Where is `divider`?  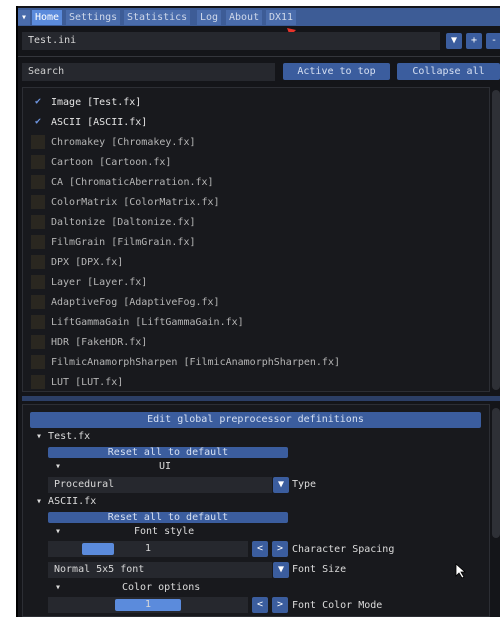
divider is located at coordinates (259, 56).